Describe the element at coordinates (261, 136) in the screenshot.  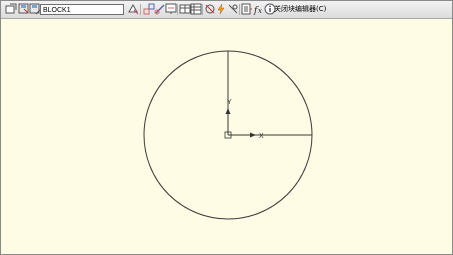
I see `ucs-x-label: X` at that location.